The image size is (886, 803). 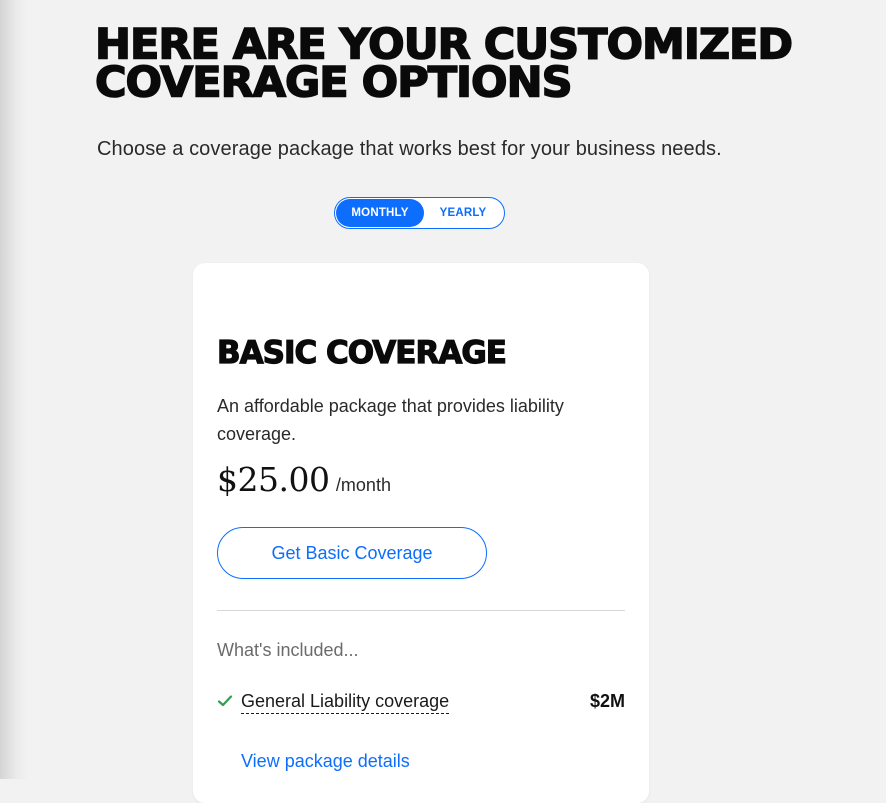 What do you see at coordinates (361, 352) in the screenshot?
I see `package-title: BASIC COVERAGE` at bounding box center [361, 352].